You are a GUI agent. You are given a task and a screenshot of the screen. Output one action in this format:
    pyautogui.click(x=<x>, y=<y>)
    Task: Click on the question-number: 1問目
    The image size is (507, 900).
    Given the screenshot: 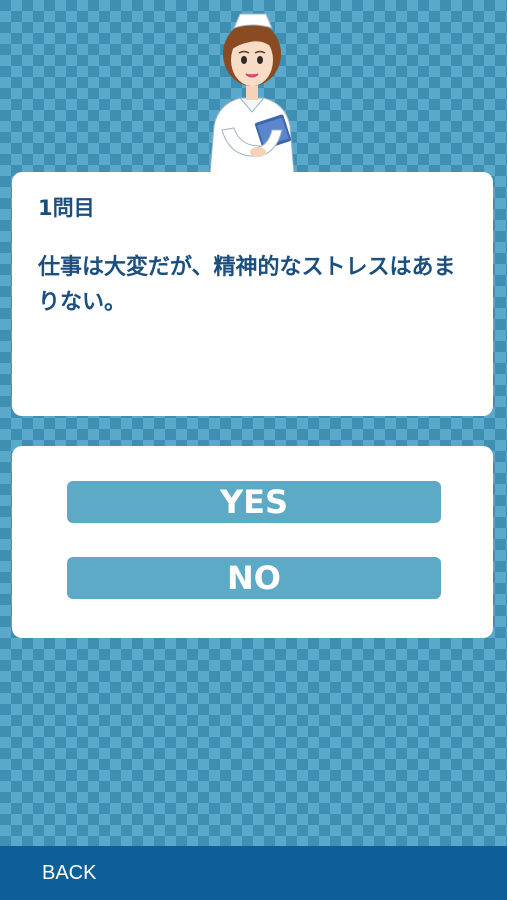 What is the action you would take?
    pyautogui.click(x=66, y=208)
    